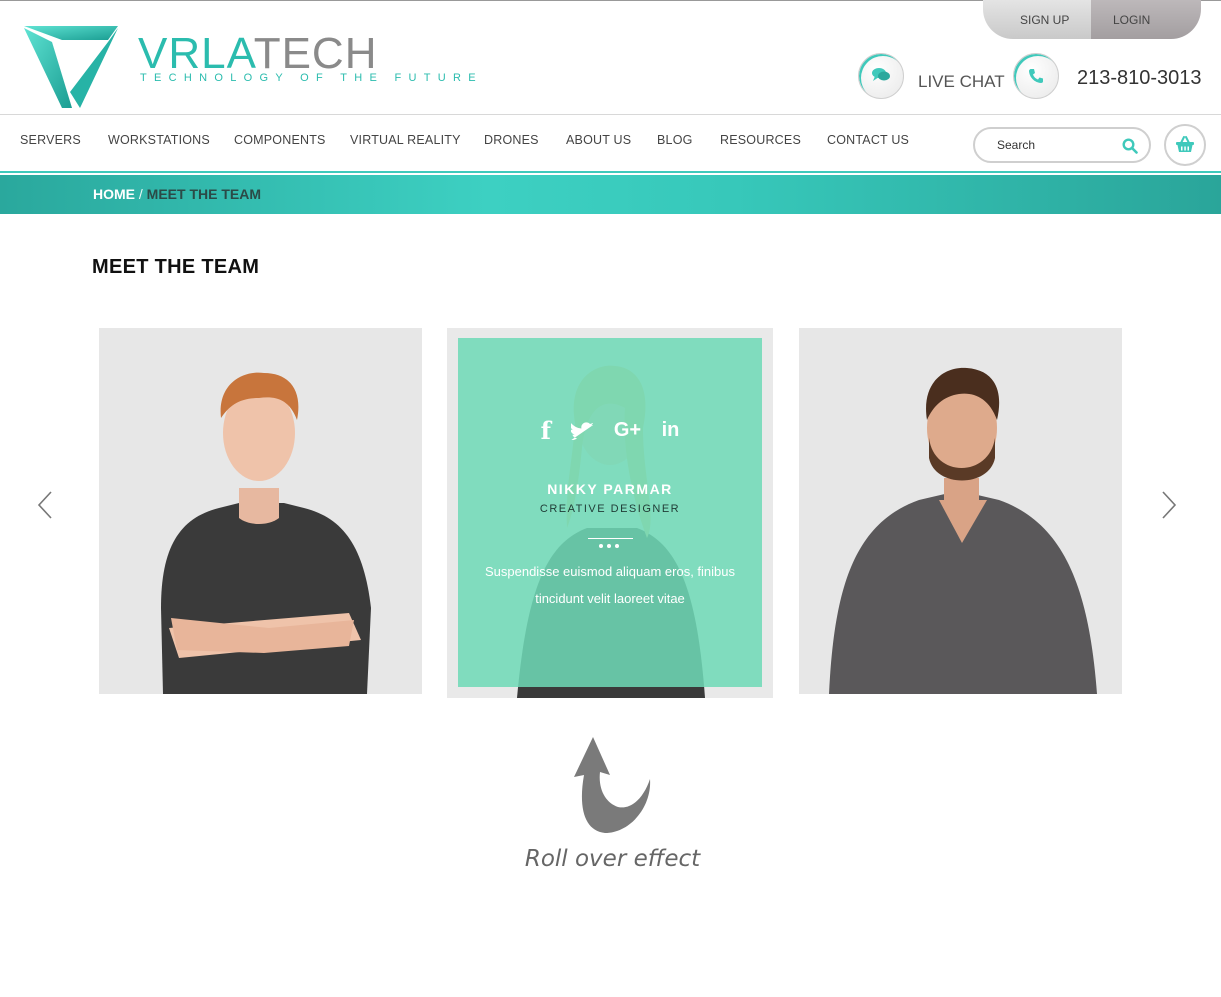  I want to click on brand-name: VRLATECH, so click(257, 54).